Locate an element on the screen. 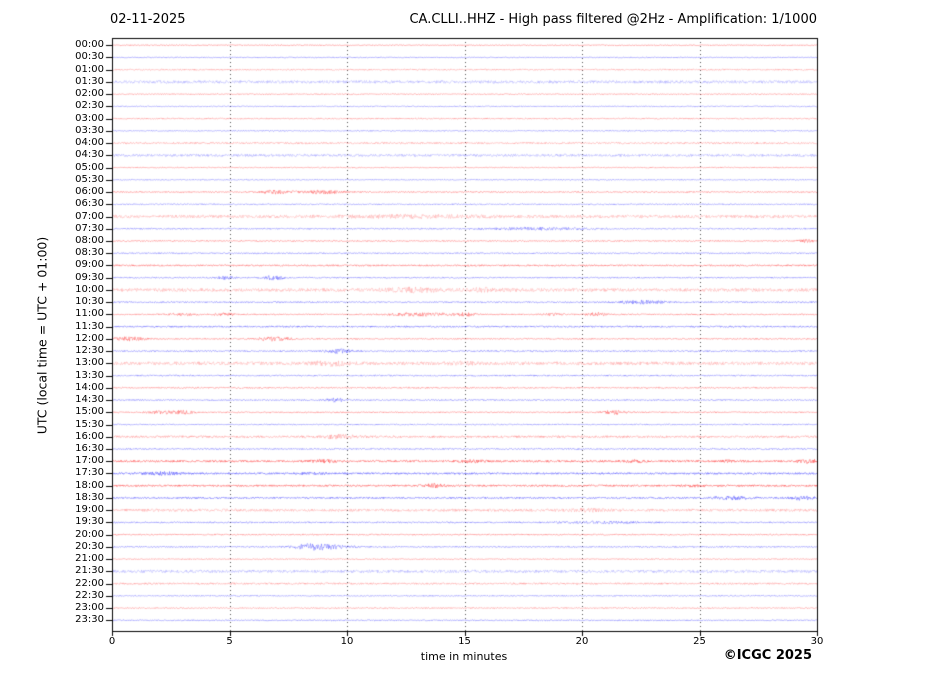 The height and width of the screenshot is (696, 927). time-label: 10:00 is located at coordinates (89, 289).